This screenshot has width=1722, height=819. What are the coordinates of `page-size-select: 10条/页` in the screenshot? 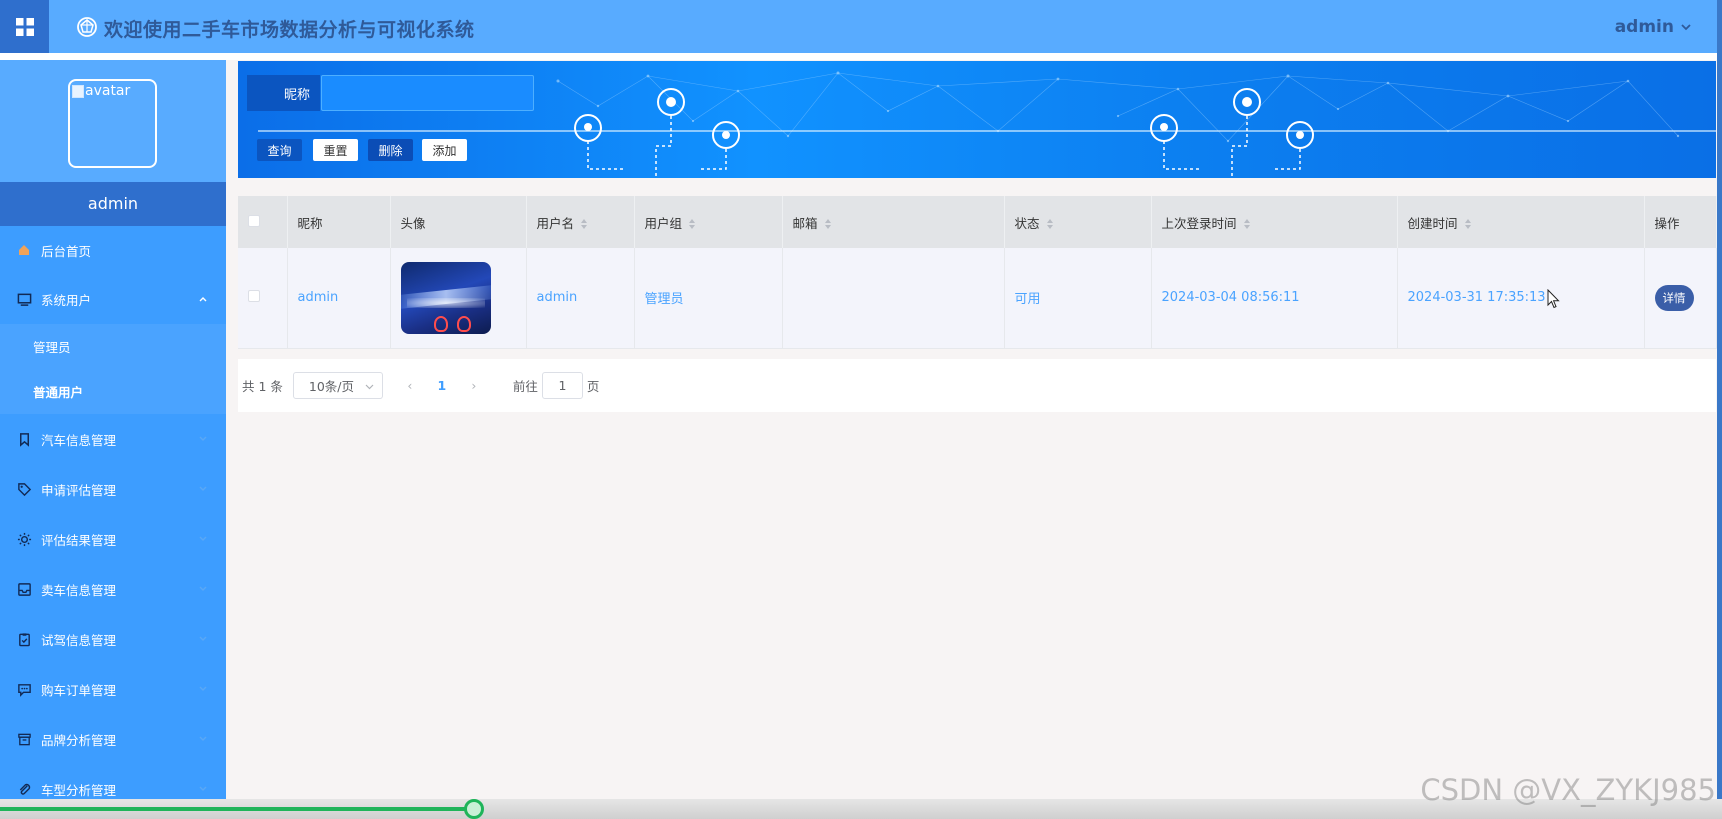 It's located at (337, 385).